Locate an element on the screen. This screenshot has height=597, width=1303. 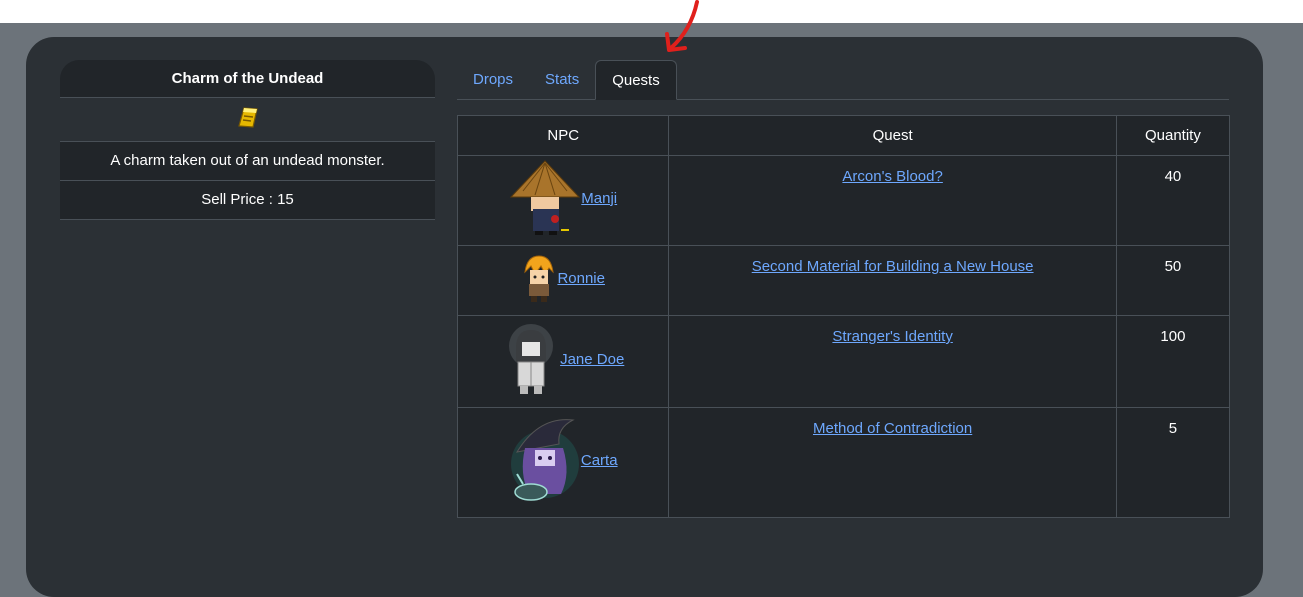
quest-cell: Arcon's Blood? is located at coordinates (892, 200).